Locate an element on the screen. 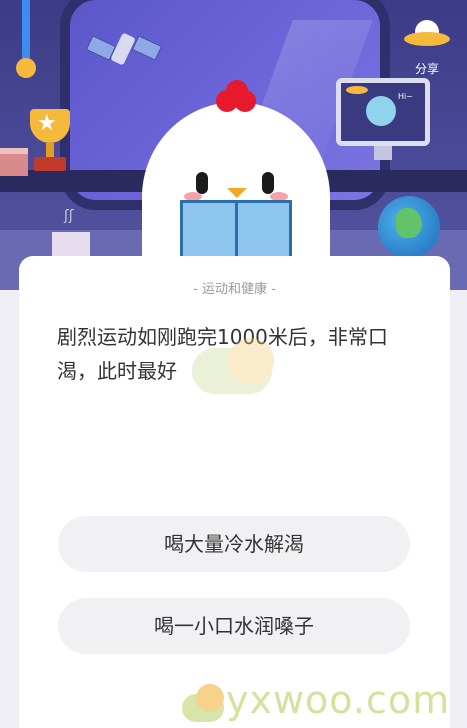 This screenshot has height=728, width=467. share-label: 分享 is located at coordinates (426, 69).